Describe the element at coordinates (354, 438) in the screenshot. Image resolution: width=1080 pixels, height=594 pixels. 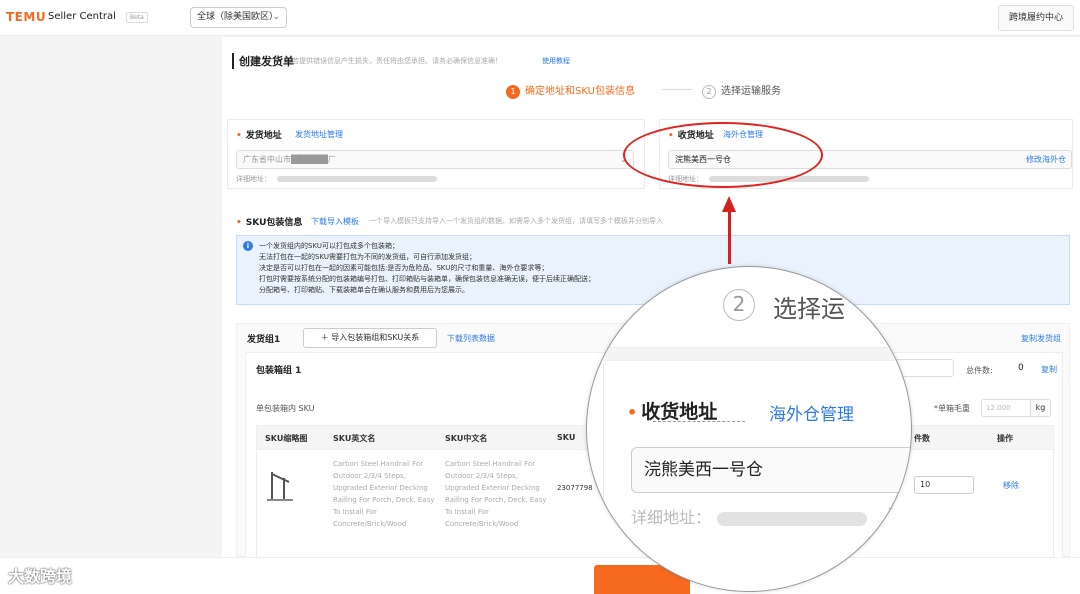
I see `col-en-name: SKU英文名` at that location.